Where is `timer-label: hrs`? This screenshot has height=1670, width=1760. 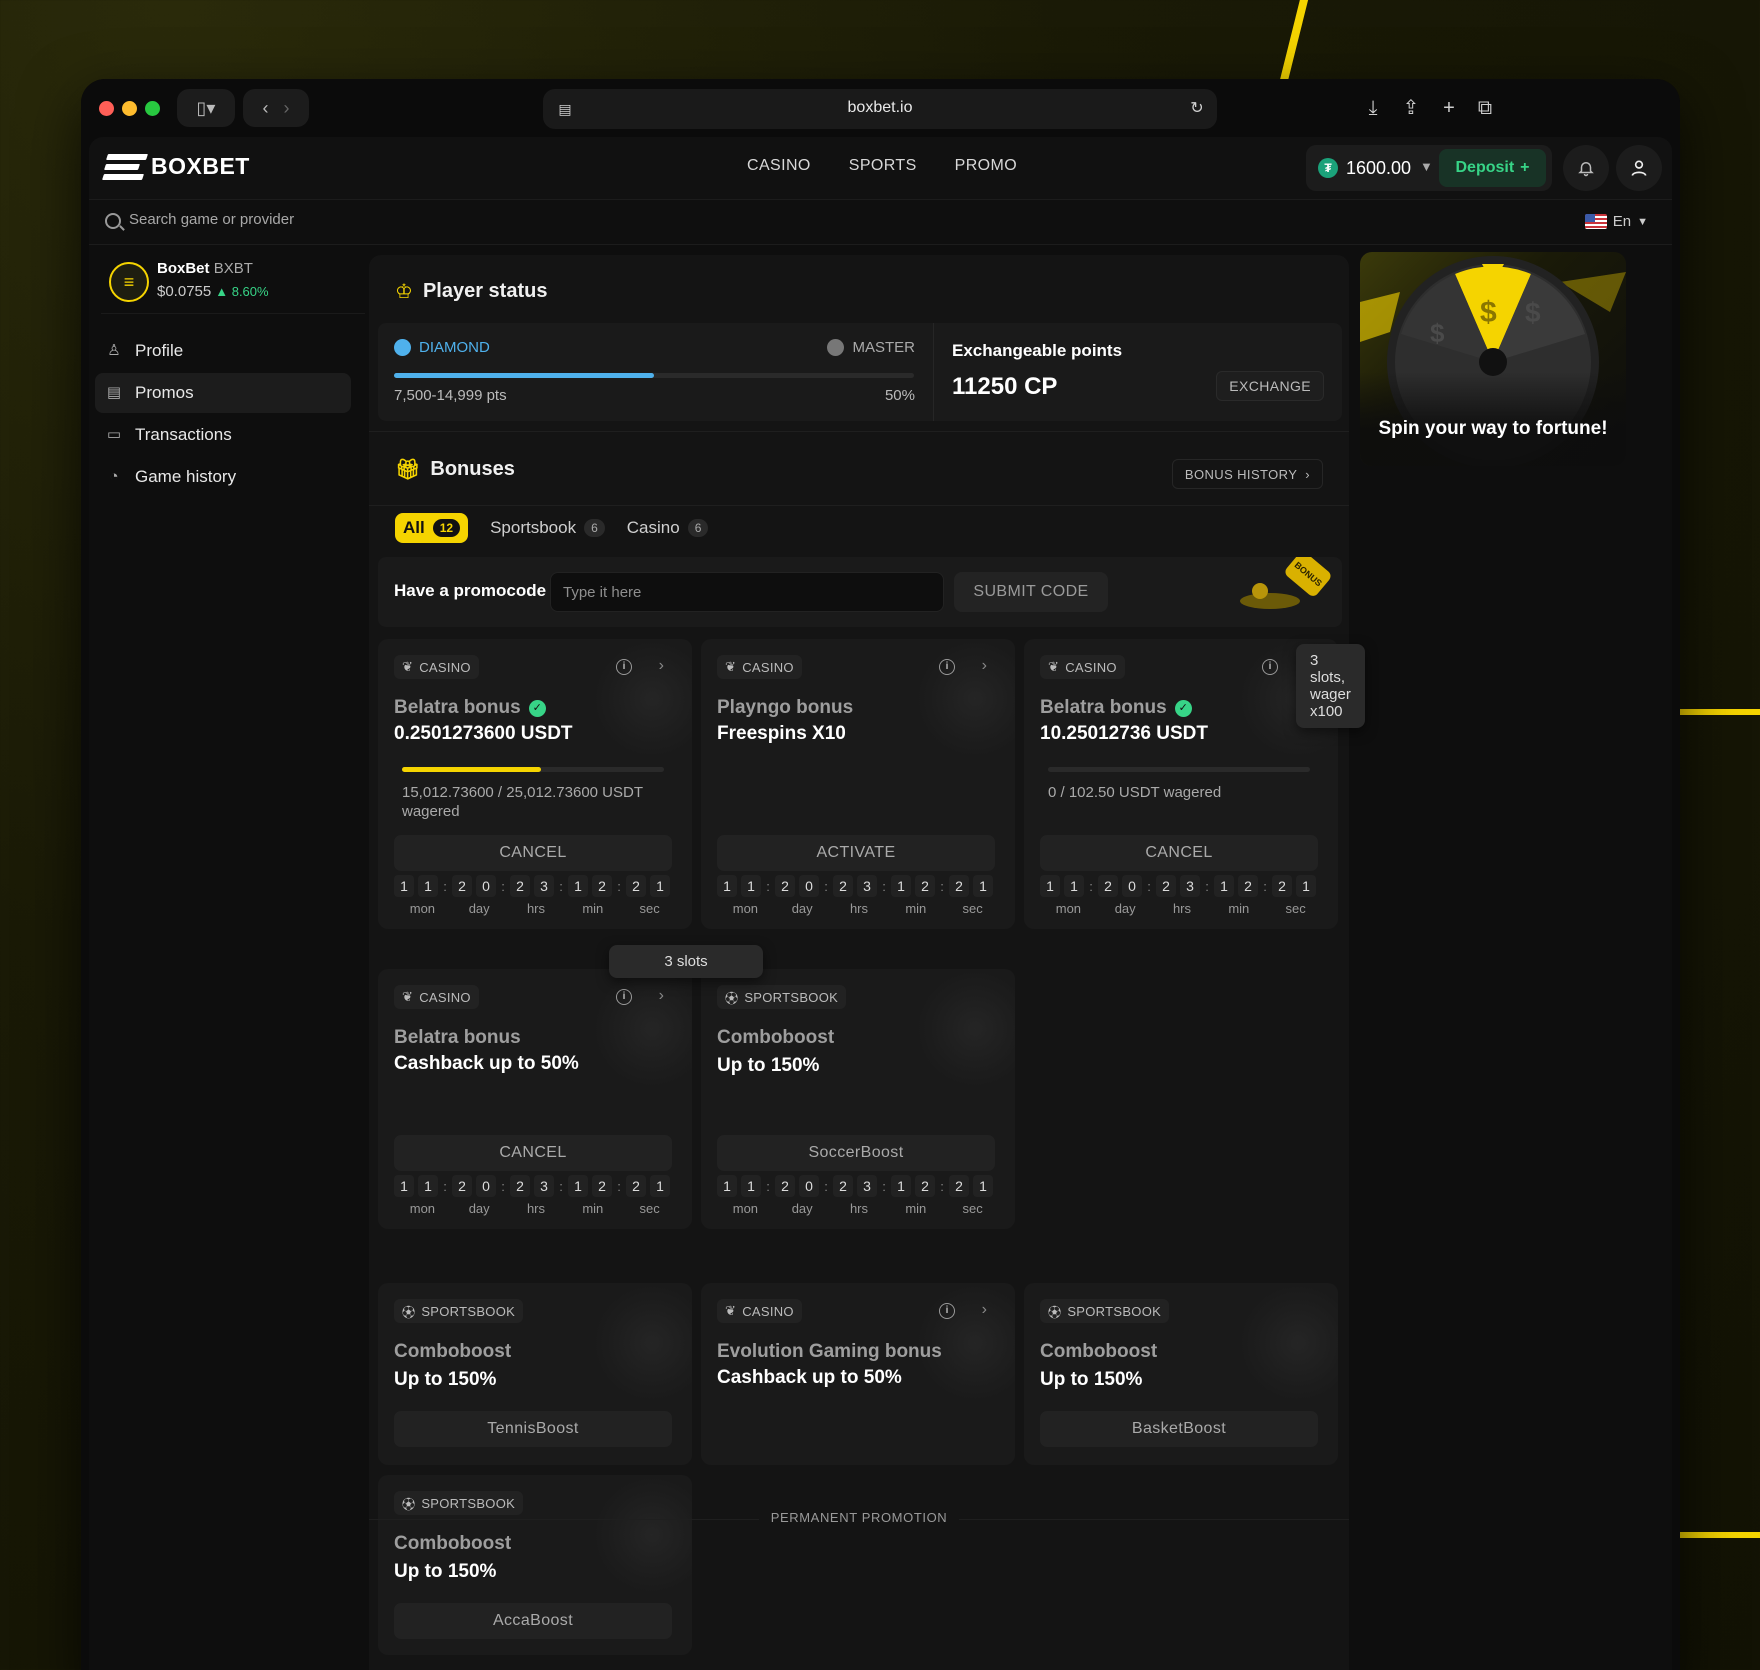
timer-label: hrs is located at coordinates (1182, 908).